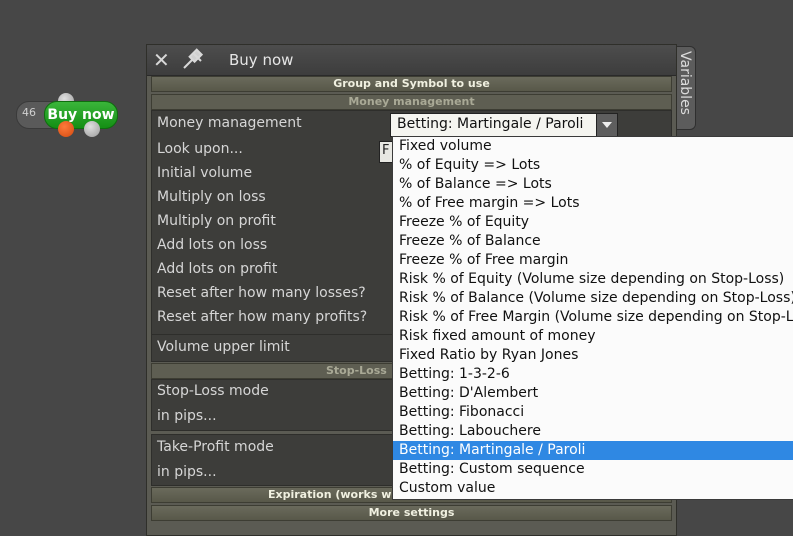  Describe the element at coordinates (213, 391) in the screenshot. I see `row-stop-loss-mode: Stop-Loss mode` at that location.